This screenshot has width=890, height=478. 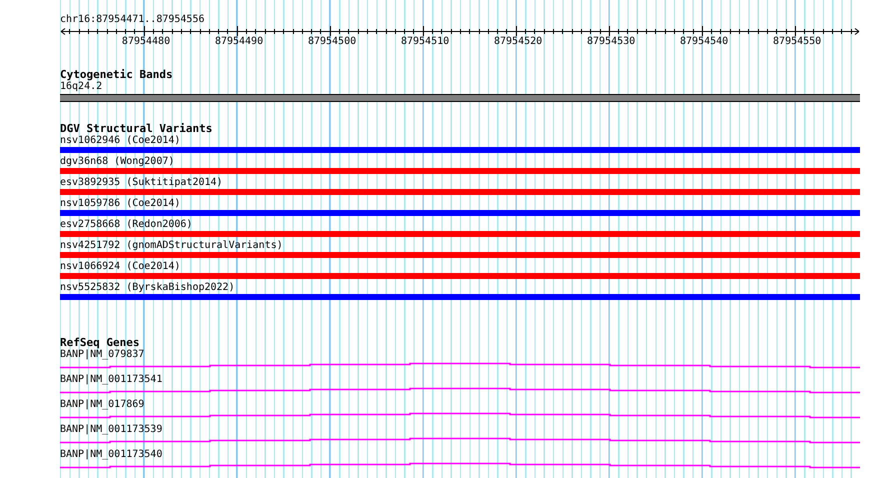 I want to click on feature-label: dgv36n68 (Wong2007), so click(x=117, y=162).